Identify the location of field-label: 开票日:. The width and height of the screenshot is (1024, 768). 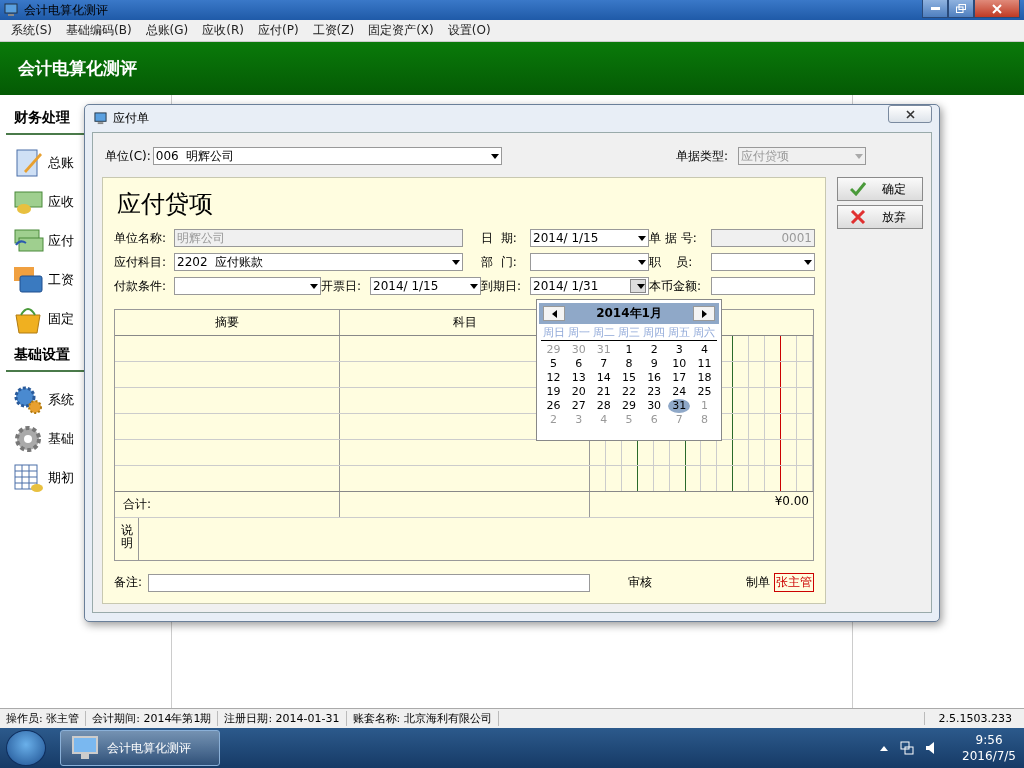
(342, 286).